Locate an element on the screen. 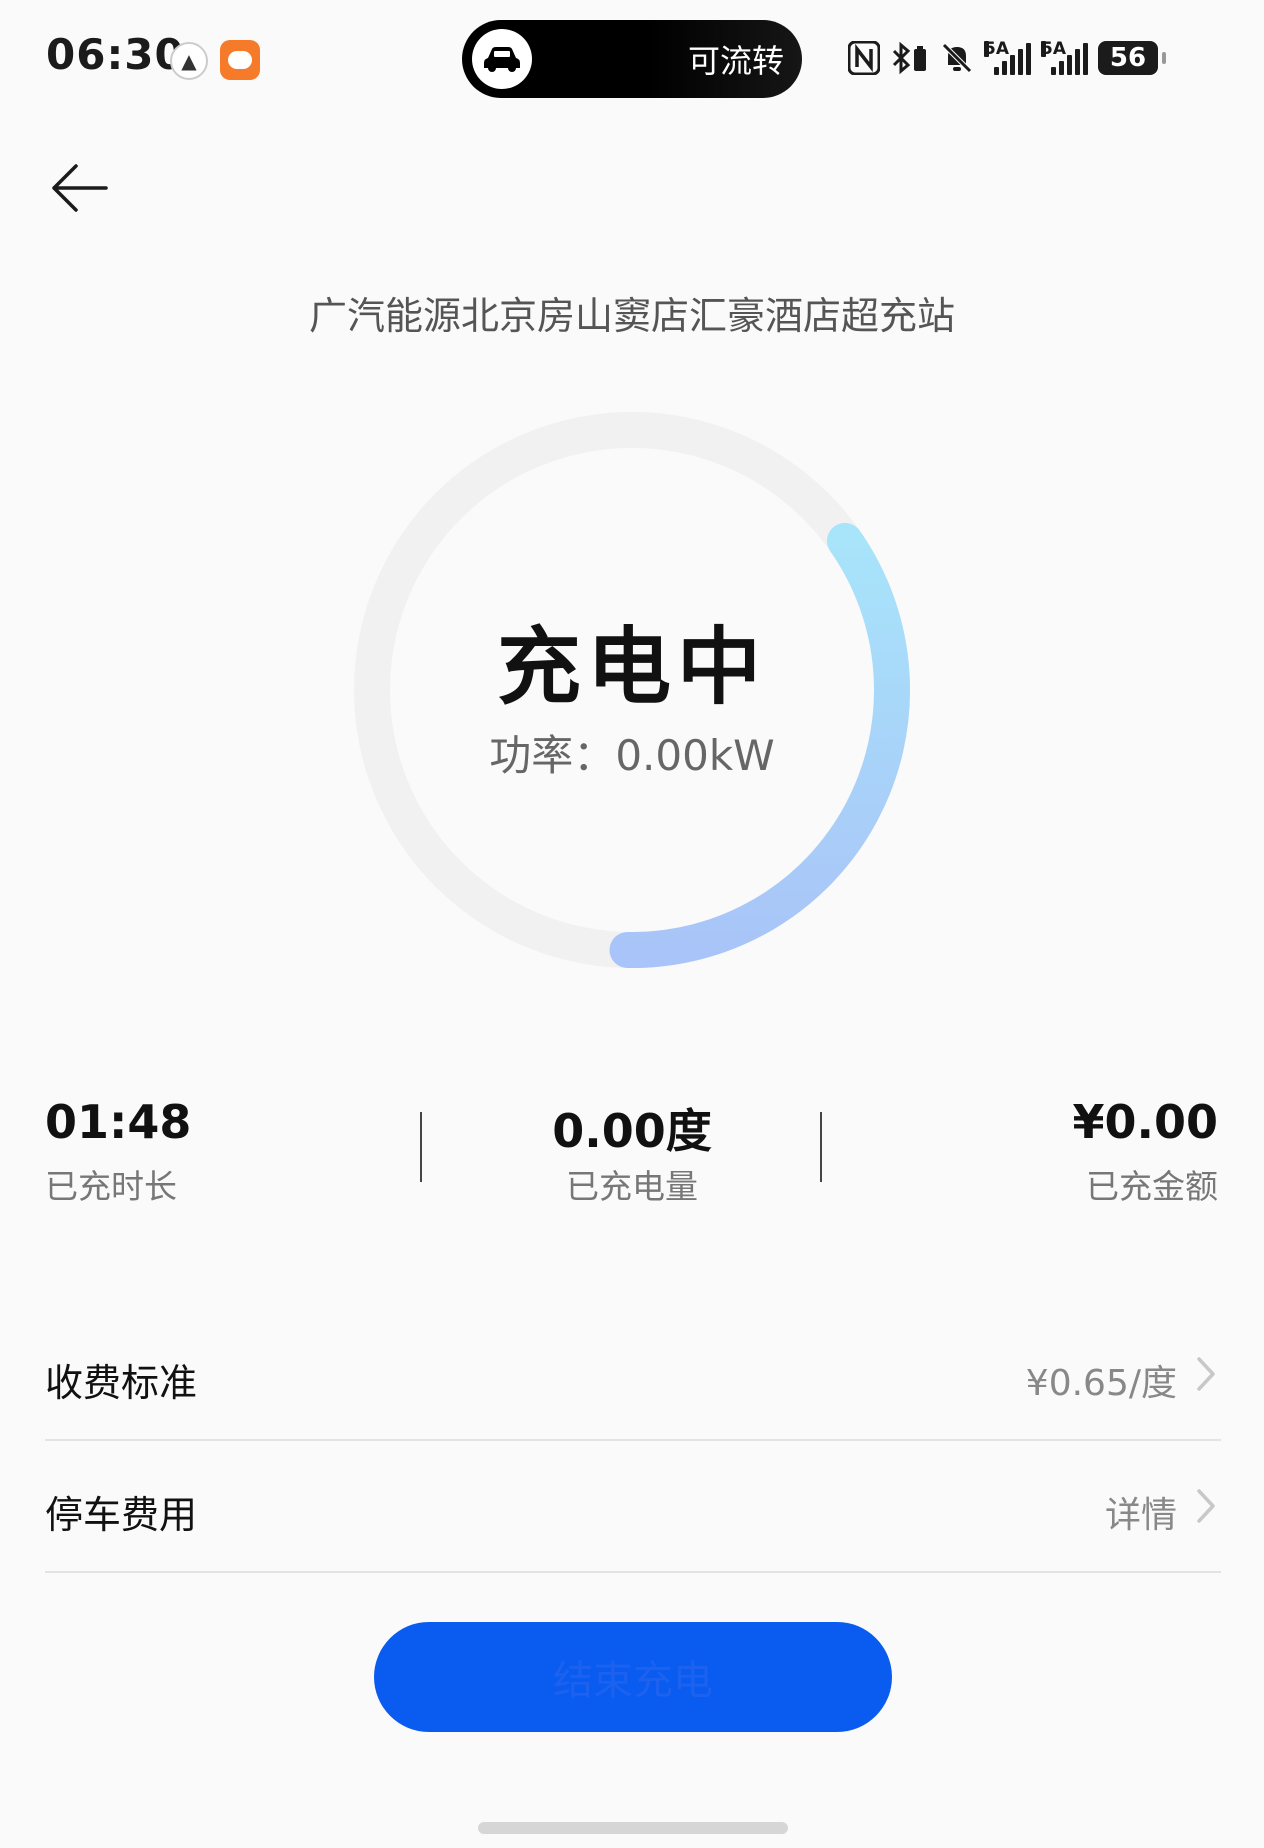 The height and width of the screenshot is (1848, 1264). network-1-label: 5A is located at coordinates (996, 49).